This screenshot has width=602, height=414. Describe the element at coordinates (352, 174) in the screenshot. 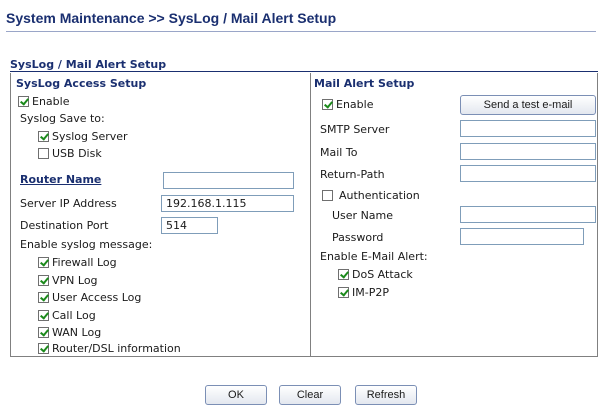

I see `return-path-label: Return-Path` at that location.